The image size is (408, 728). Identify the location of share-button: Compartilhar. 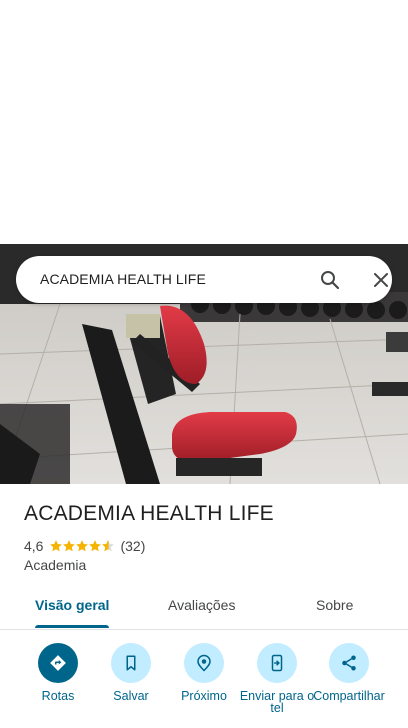
(349, 672).